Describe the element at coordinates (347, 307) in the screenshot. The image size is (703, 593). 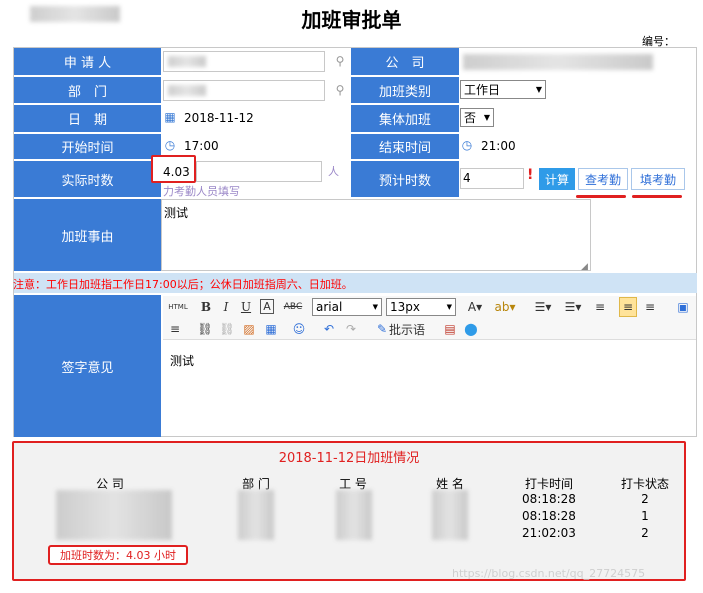
I see `font-family-select: arial ▼` at that location.